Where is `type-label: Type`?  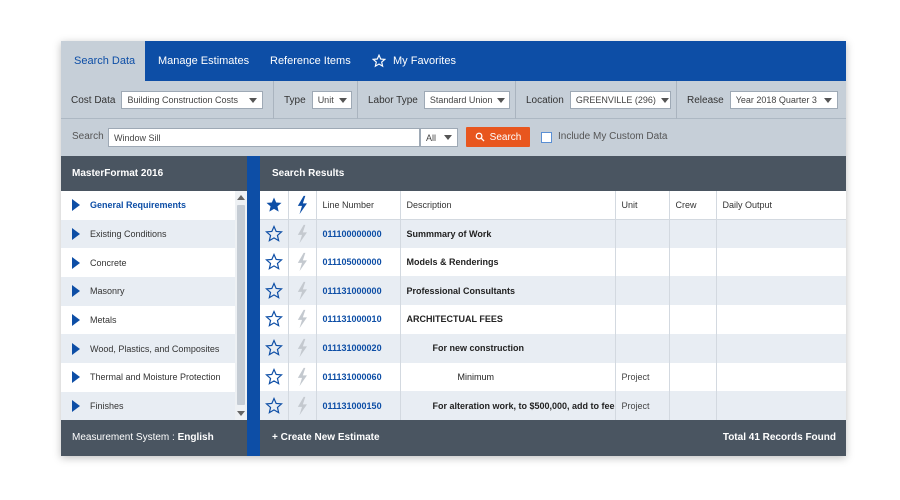
type-label: Type is located at coordinates (295, 100).